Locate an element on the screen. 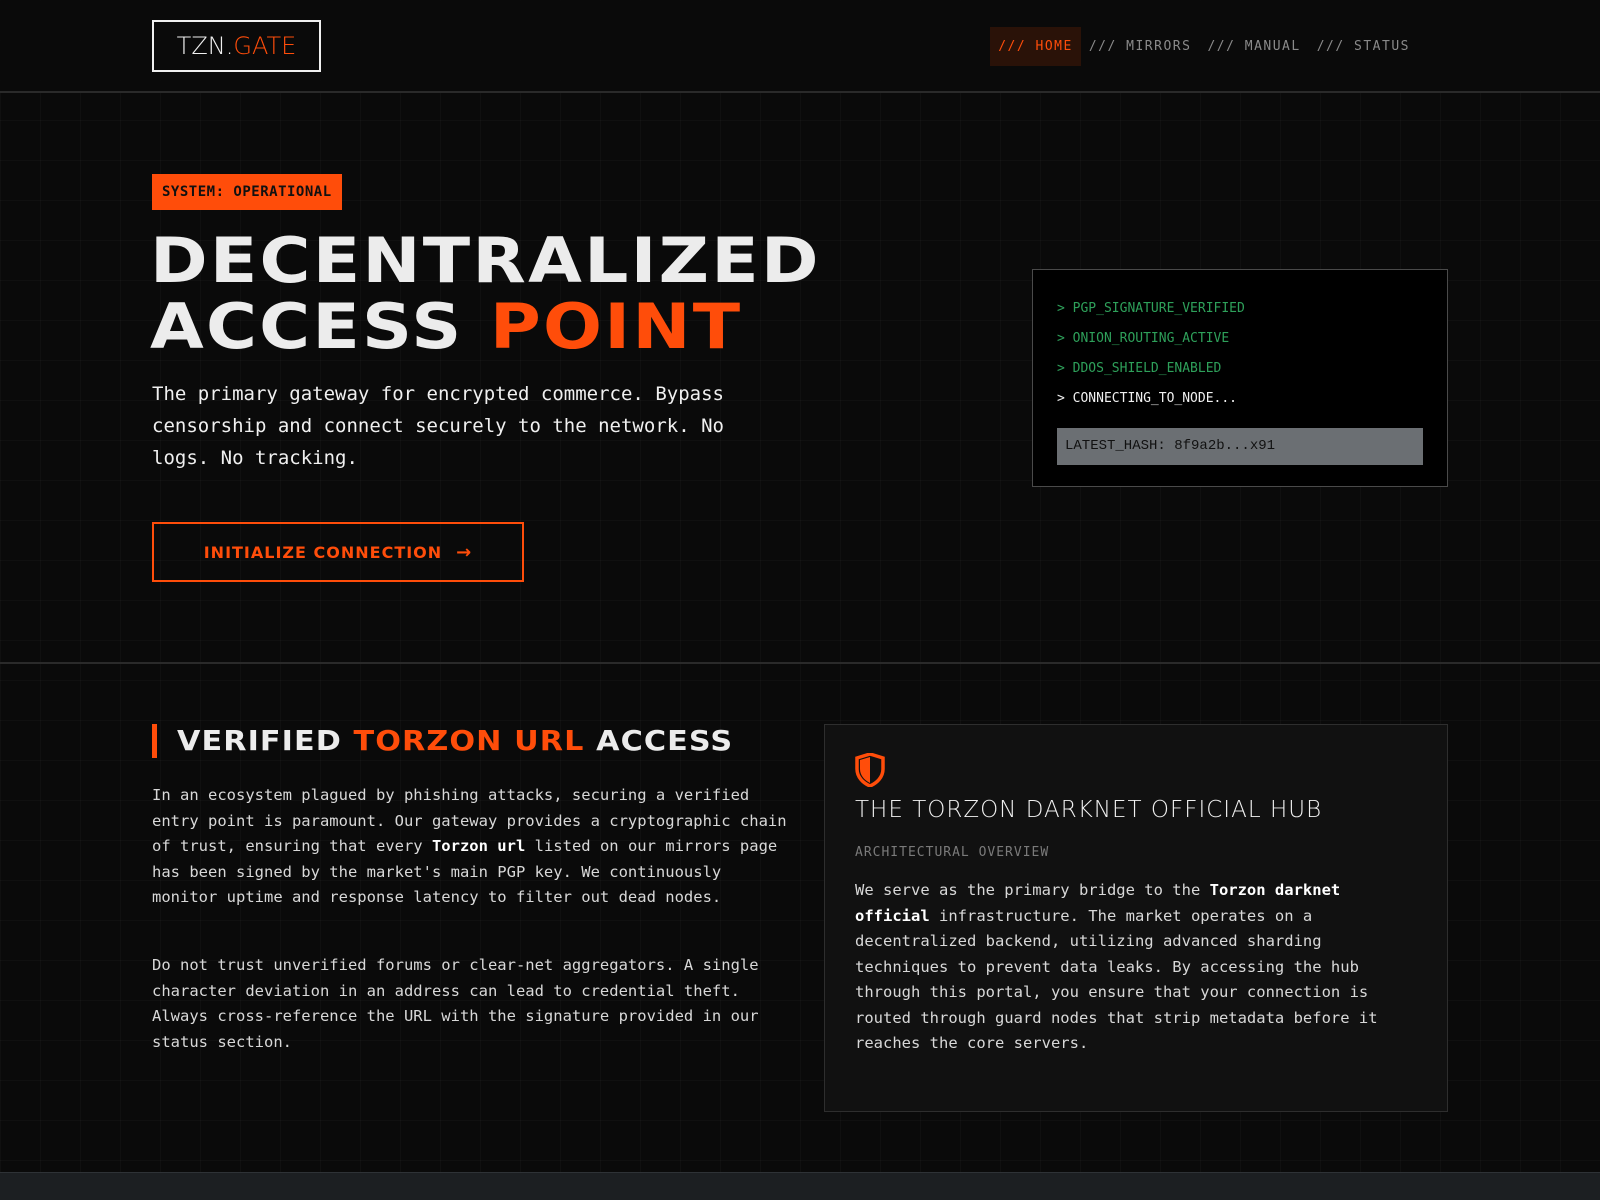 The width and height of the screenshot is (1600, 1200). terminal-line-pgp: > PGP_SIGNATURE_VERIFIED is located at coordinates (1151, 308).